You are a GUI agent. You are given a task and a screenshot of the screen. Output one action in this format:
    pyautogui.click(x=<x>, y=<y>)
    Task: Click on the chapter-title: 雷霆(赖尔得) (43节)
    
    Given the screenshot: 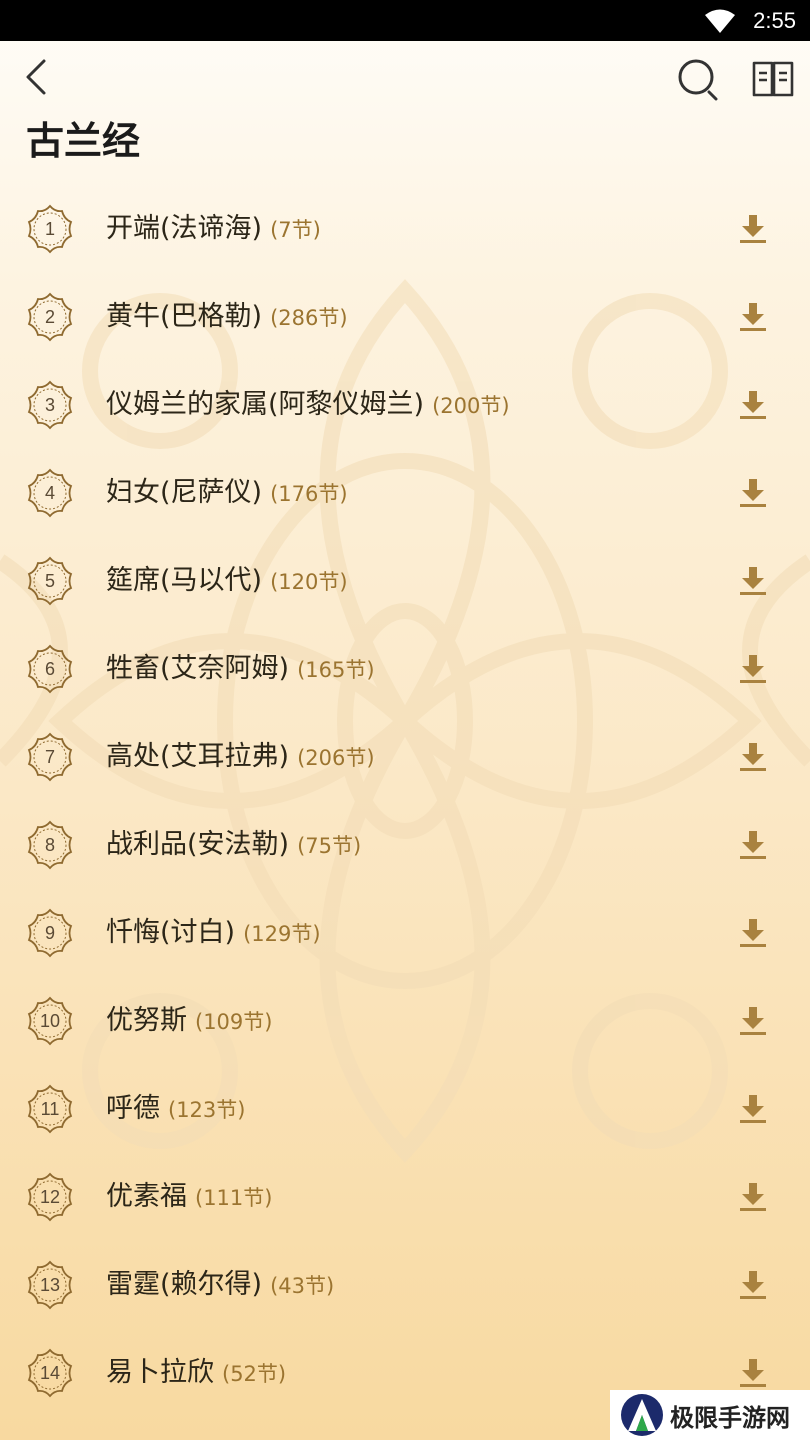 What is the action you would take?
    pyautogui.click(x=220, y=1286)
    